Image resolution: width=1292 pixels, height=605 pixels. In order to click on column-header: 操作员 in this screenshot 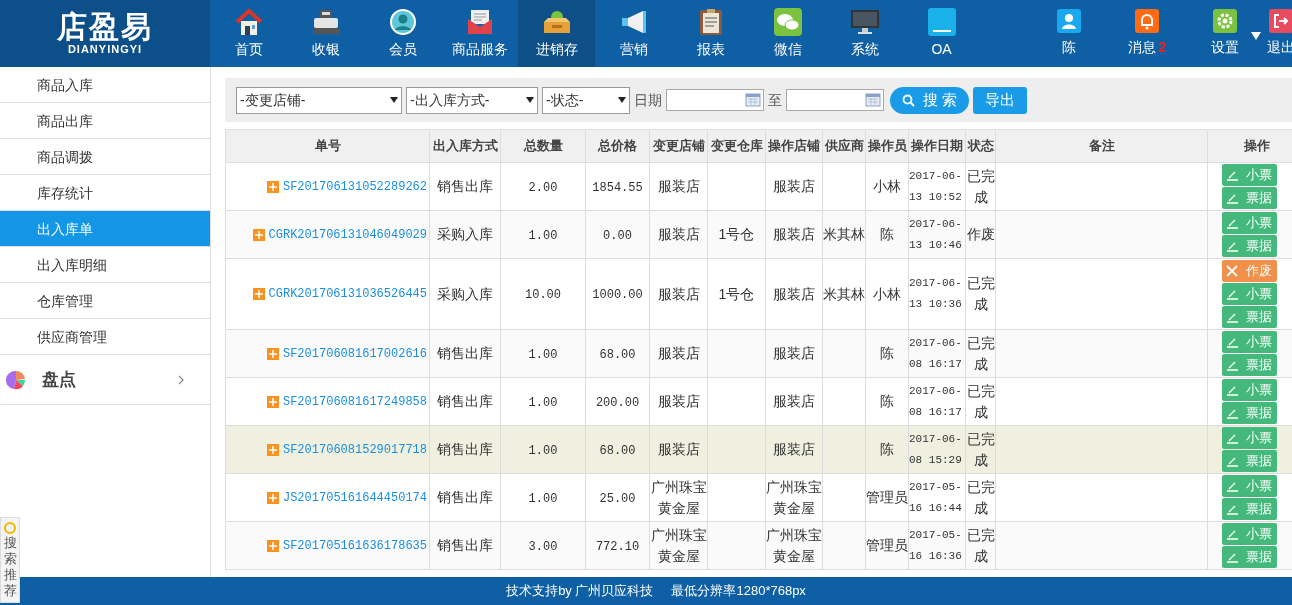, I will do `click(887, 146)`.